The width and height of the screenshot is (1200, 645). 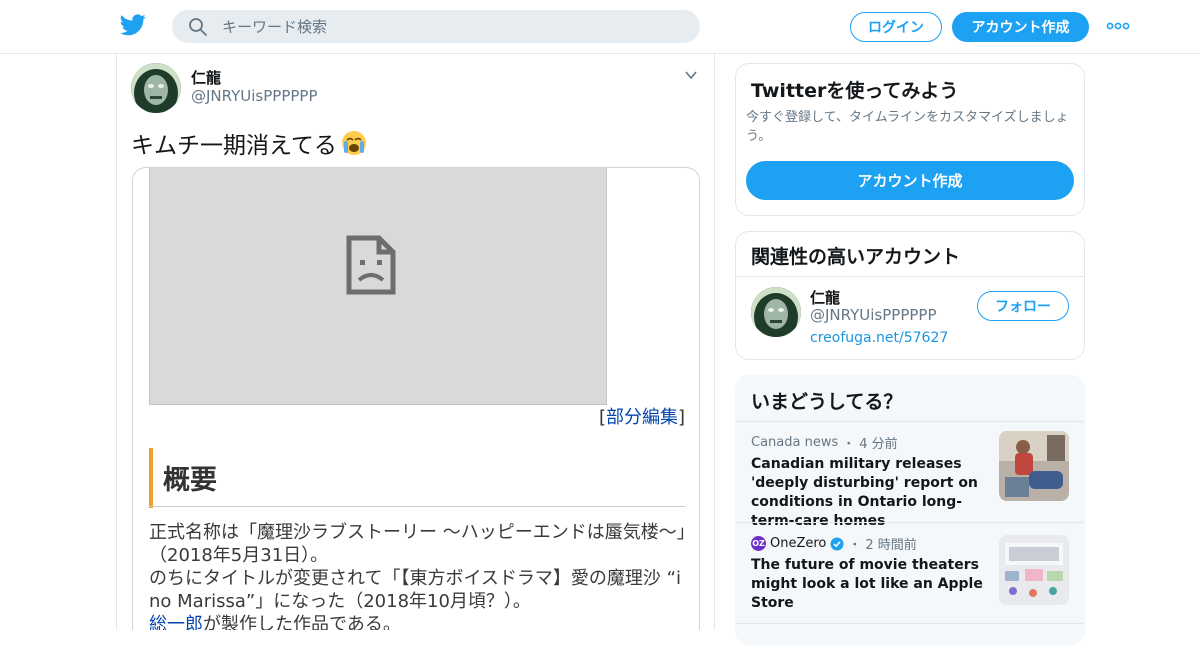 I want to click on panel-title: いまどうしてる？, so click(x=827, y=402).